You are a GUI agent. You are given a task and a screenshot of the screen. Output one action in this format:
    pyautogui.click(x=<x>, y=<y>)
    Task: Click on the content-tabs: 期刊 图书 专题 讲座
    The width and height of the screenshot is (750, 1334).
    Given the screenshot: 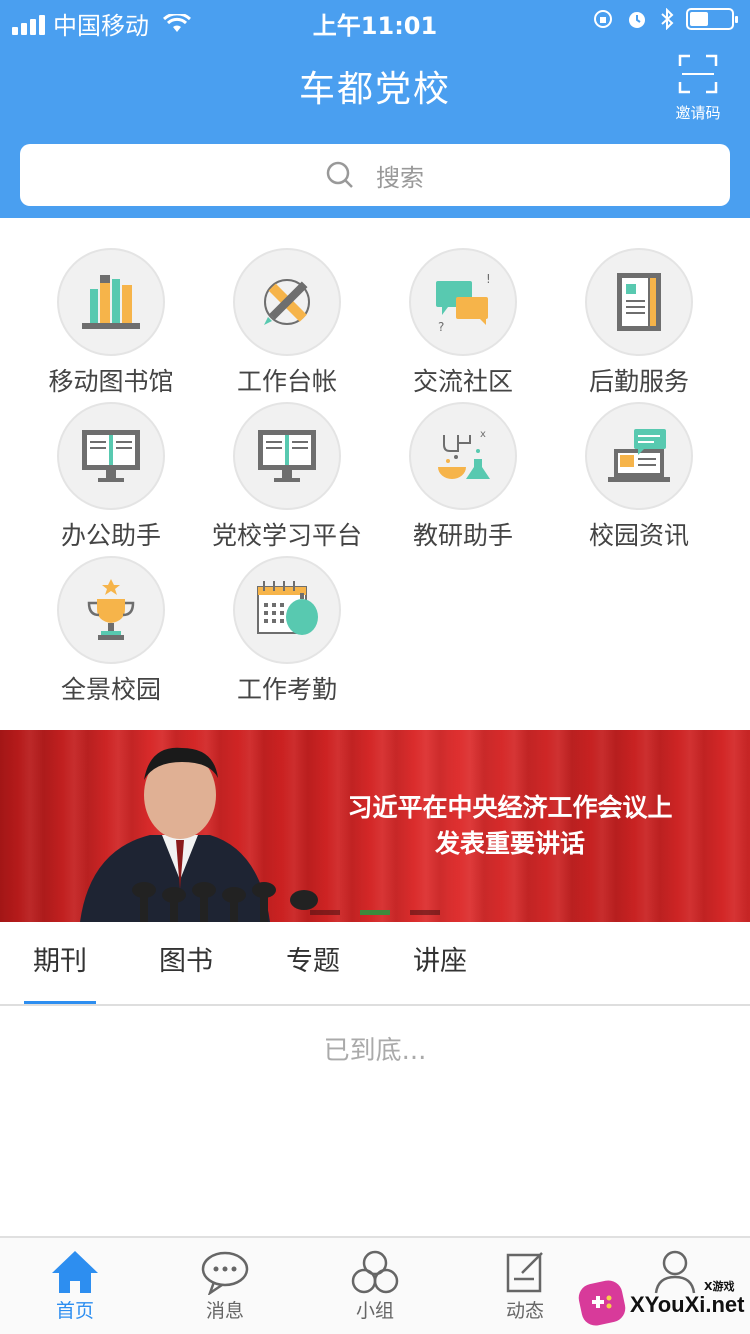 What is the action you would take?
    pyautogui.click(x=375, y=964)
    